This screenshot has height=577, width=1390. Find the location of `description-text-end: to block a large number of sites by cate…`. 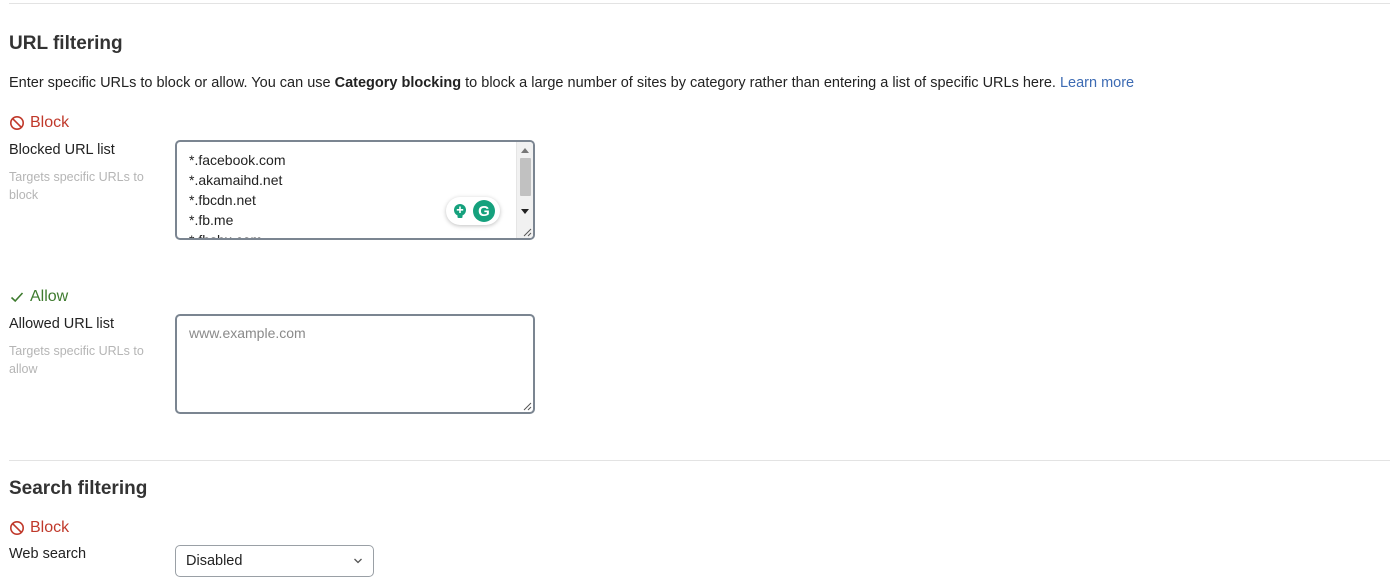

description-text-end: to block a large number of sites by cate… is located at coordinates (758, 83).